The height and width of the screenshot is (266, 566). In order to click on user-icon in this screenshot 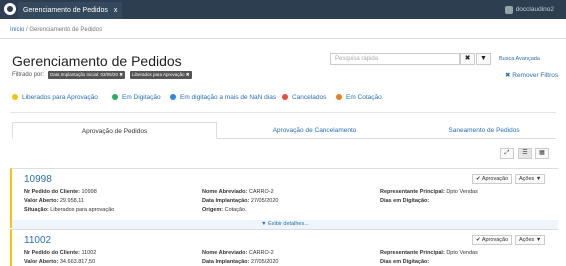, I will do `click(508, 9)`.